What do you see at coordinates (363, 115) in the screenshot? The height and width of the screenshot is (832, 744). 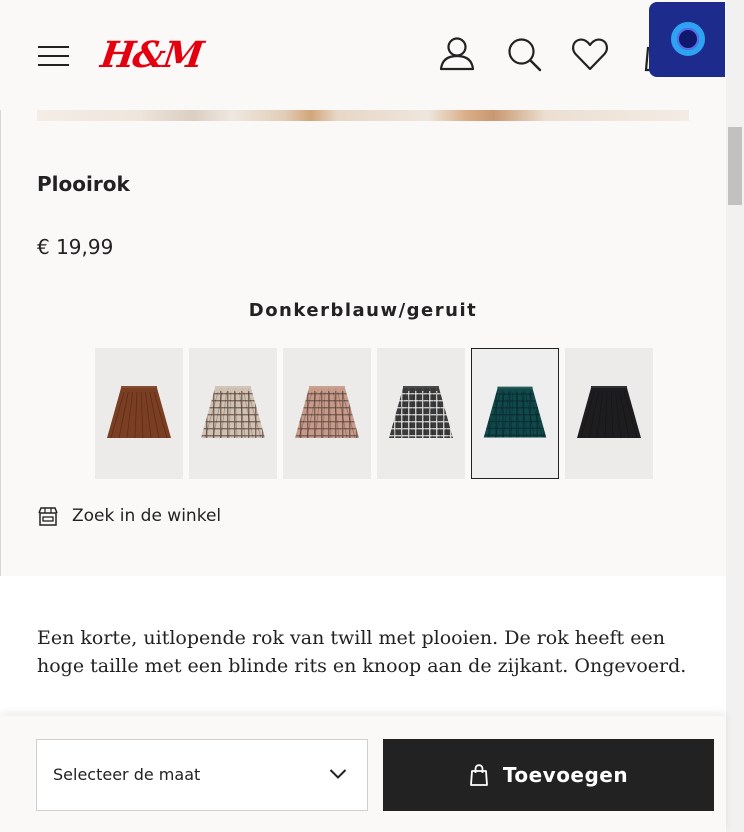 I see `product-image-bottom-edge` at bounding box center [363, 115].